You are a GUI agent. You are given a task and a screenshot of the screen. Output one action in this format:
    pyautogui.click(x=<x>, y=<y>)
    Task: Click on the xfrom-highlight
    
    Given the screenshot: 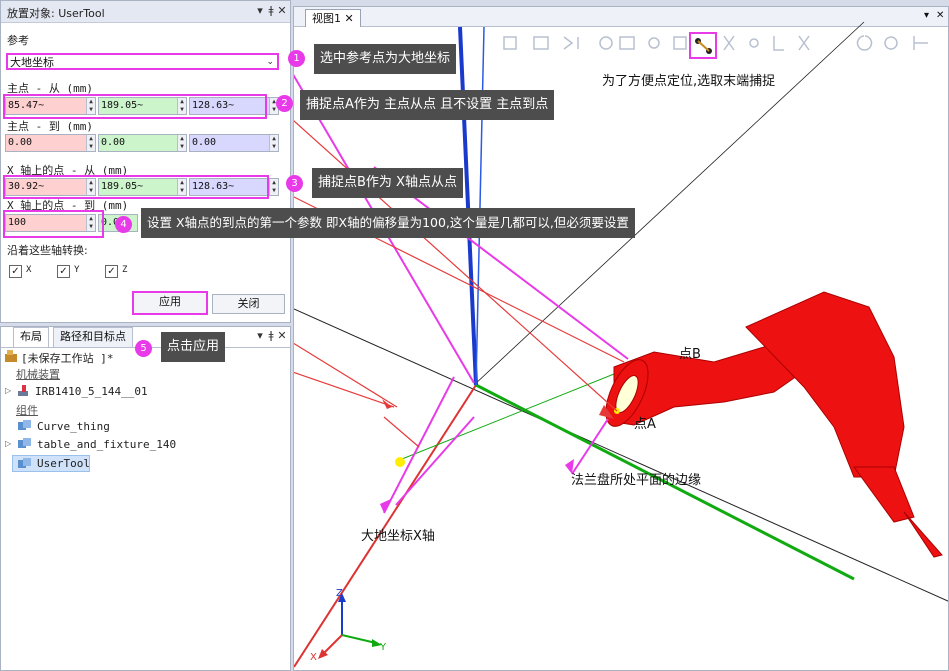 What is the action you would take?
    pyautogui.click(x=136, y=187)
    